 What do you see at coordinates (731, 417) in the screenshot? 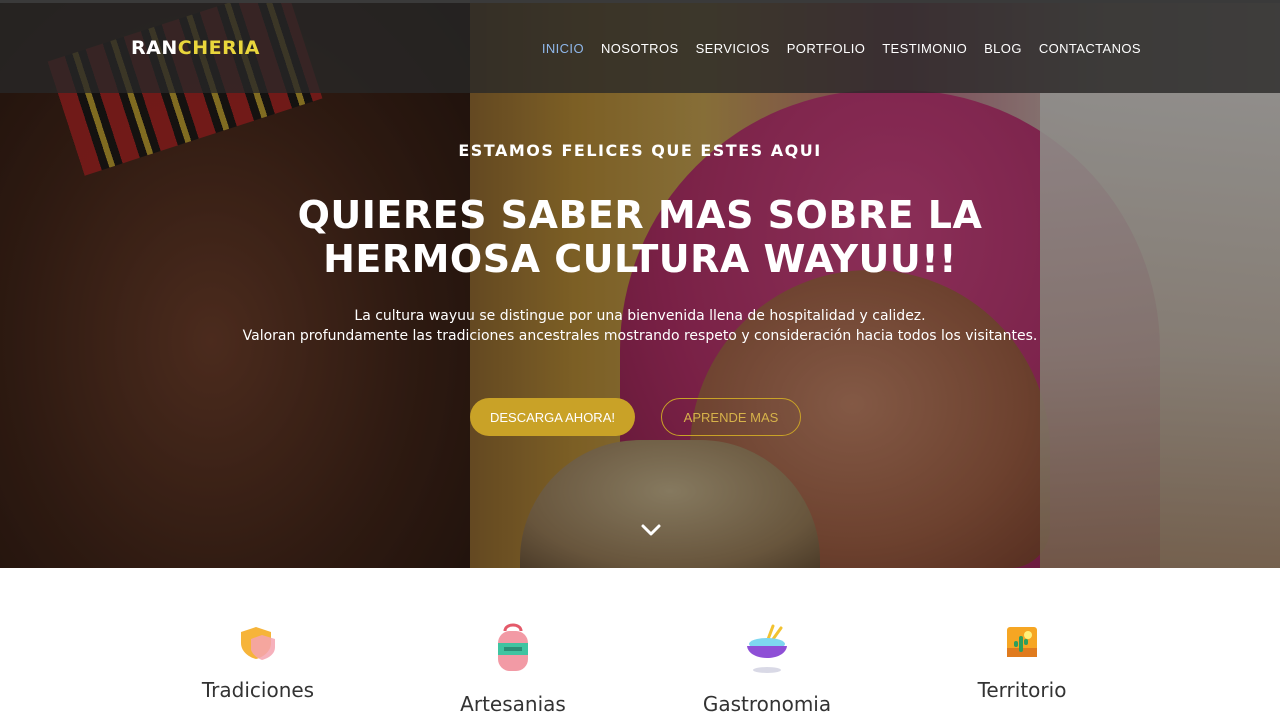
I see `learn-more-button: APRENDE MAS` at bounding box center [731, 417].